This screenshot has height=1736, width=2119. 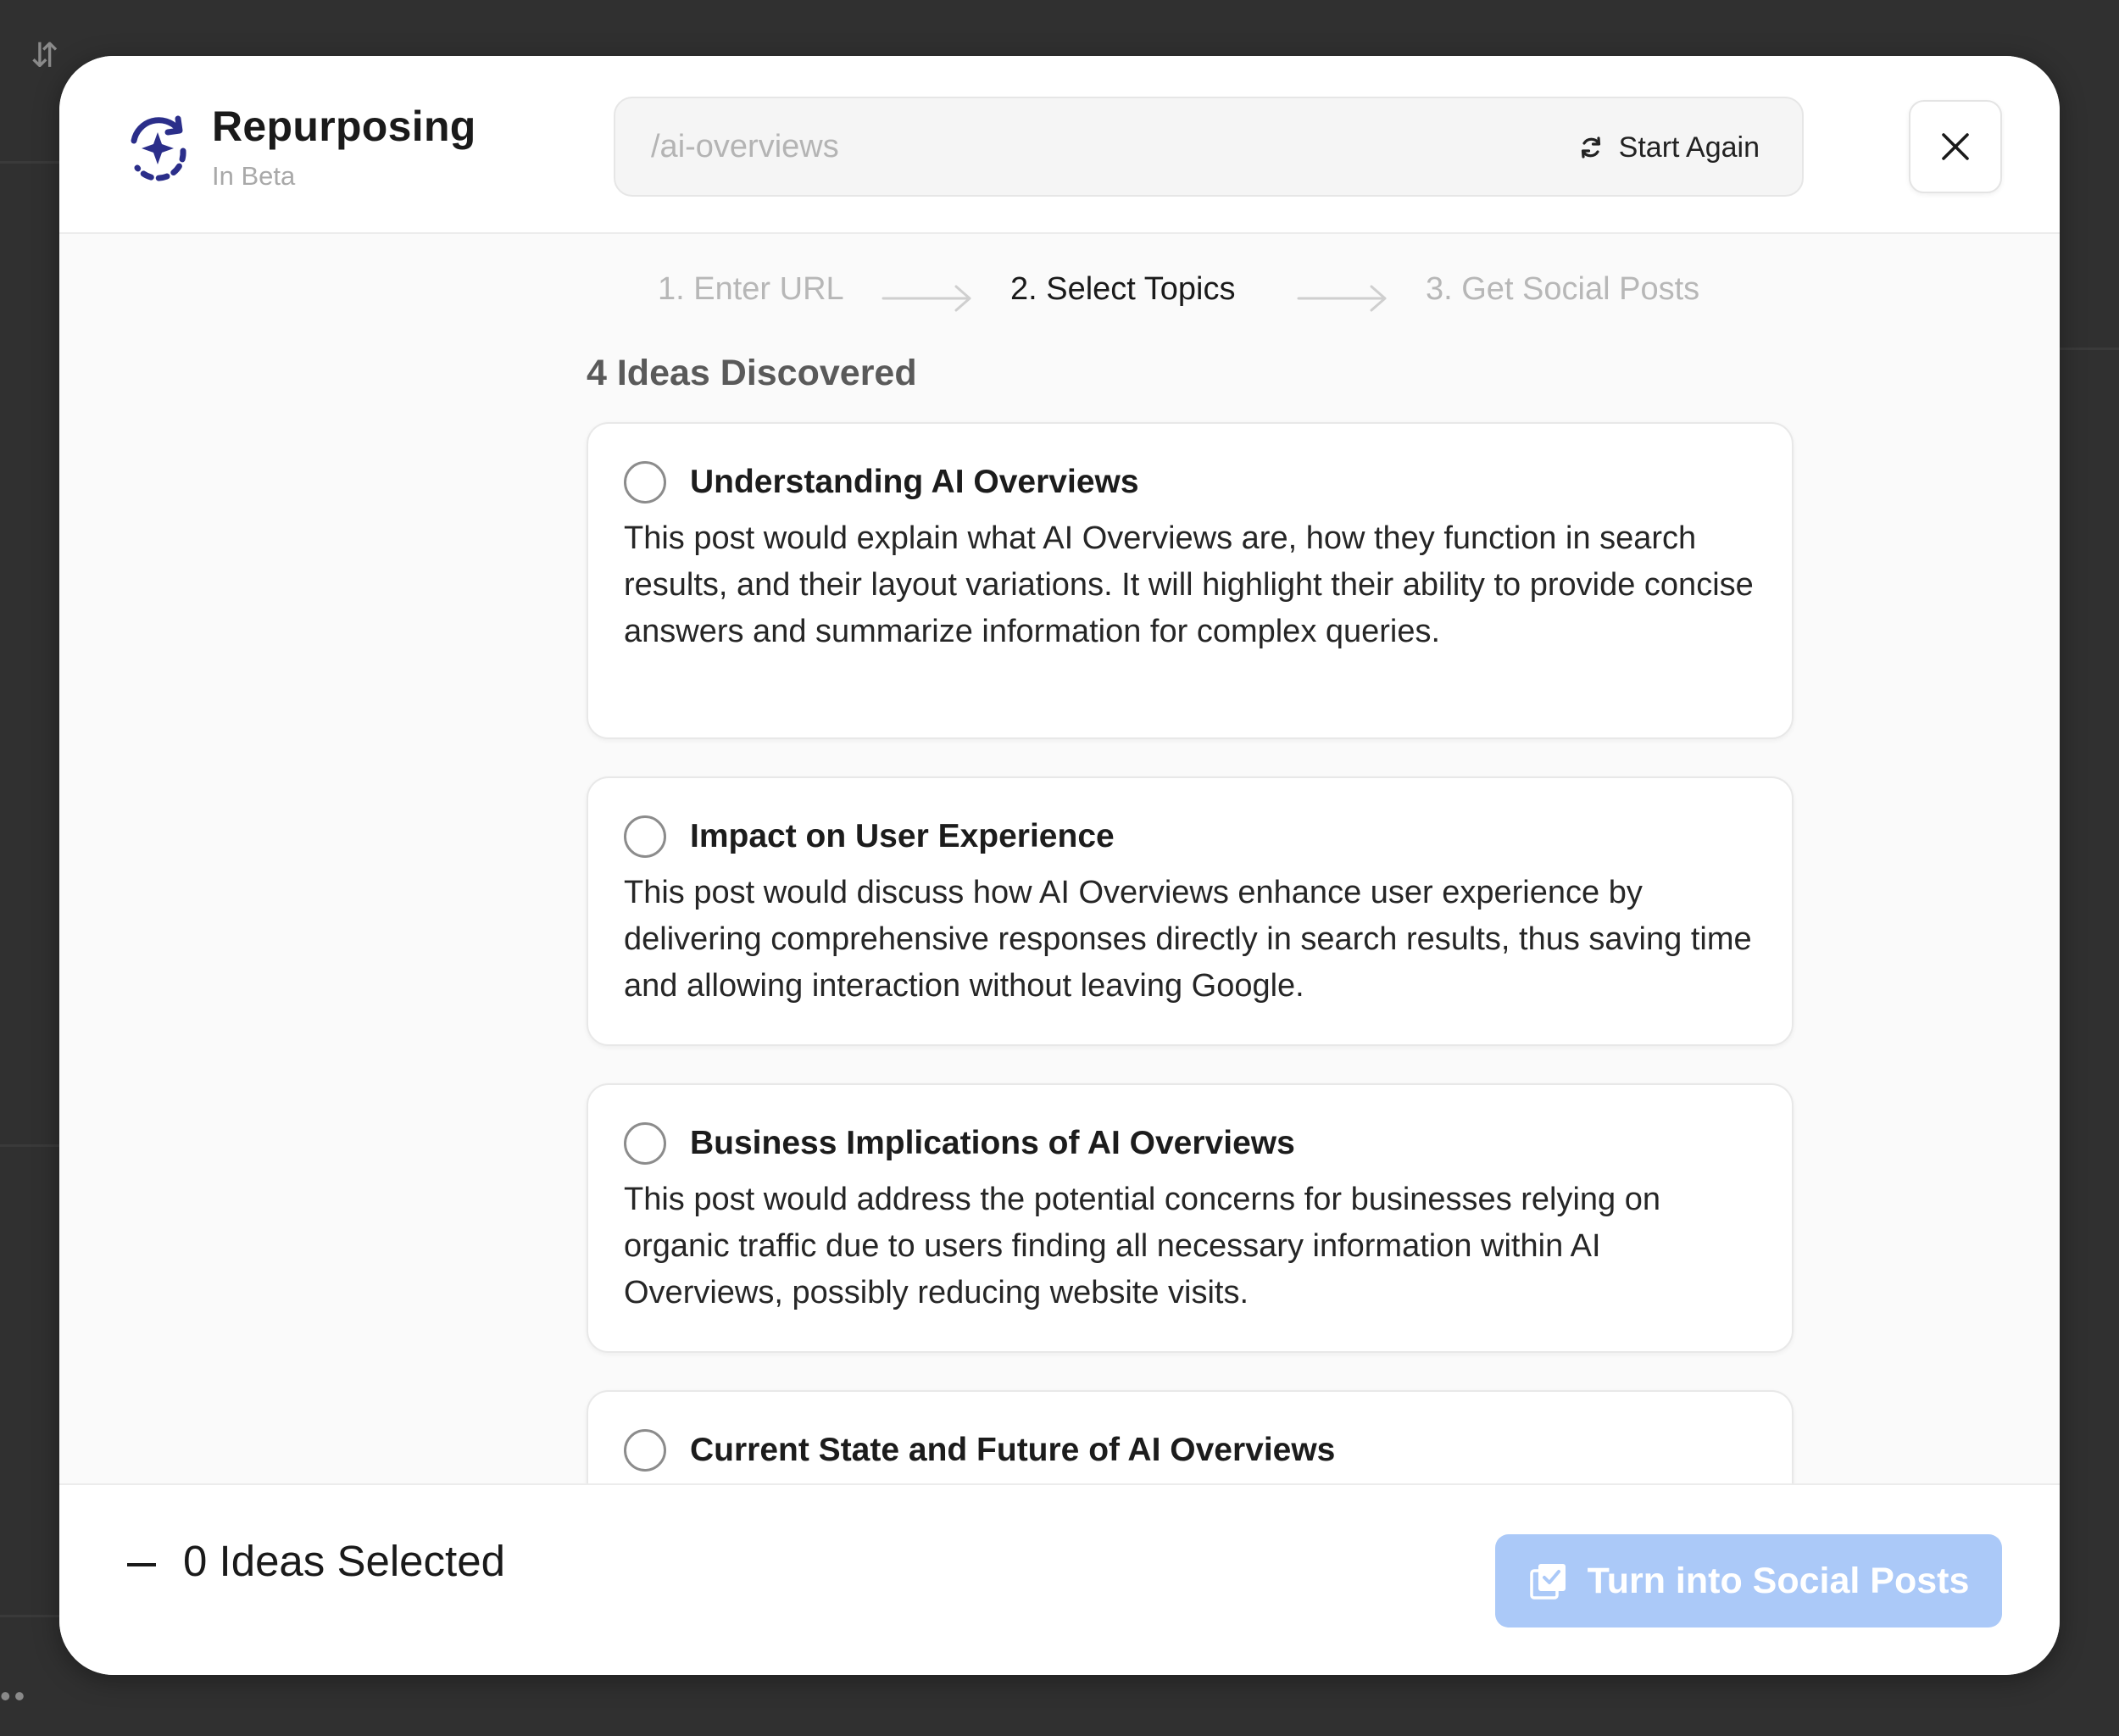 I want to click on refresh-icon, so click(x=1590, y=147).